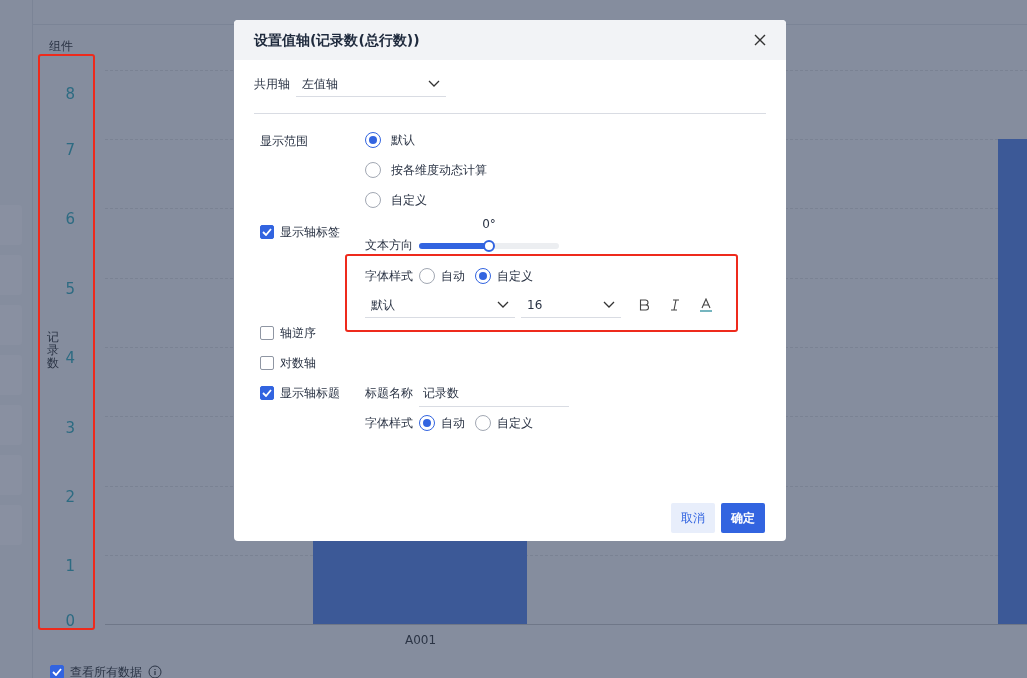 The height and width of the screenshot is (678, 1027). What do you see at coordinates (69, 621) in the screenshot?
I see `axis-tick-label: 0` at bounding box center [69, 621].